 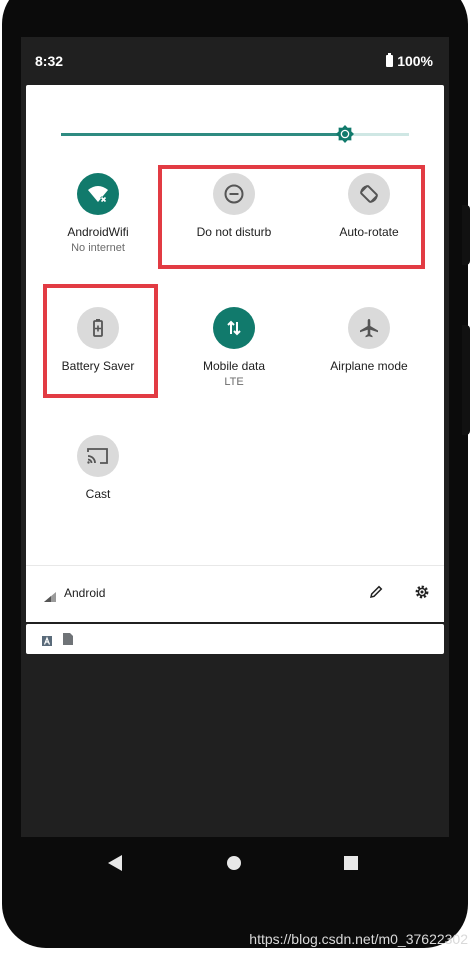 I want to click on battery-status: 100%, so click(x=409, y=61).